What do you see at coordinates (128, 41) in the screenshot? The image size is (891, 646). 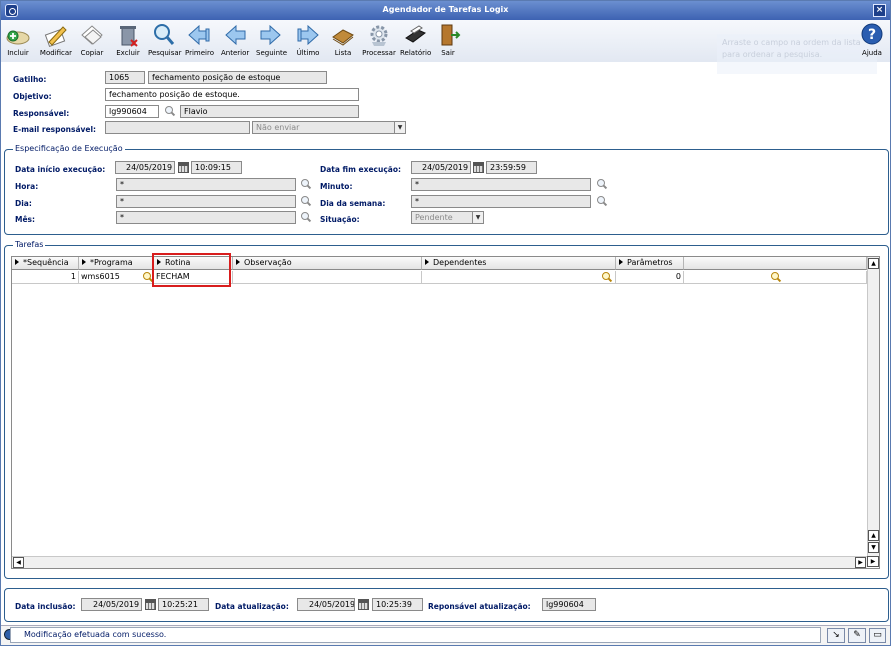 I see `excluir-button: Excluir` at bounding box center [128, 41].